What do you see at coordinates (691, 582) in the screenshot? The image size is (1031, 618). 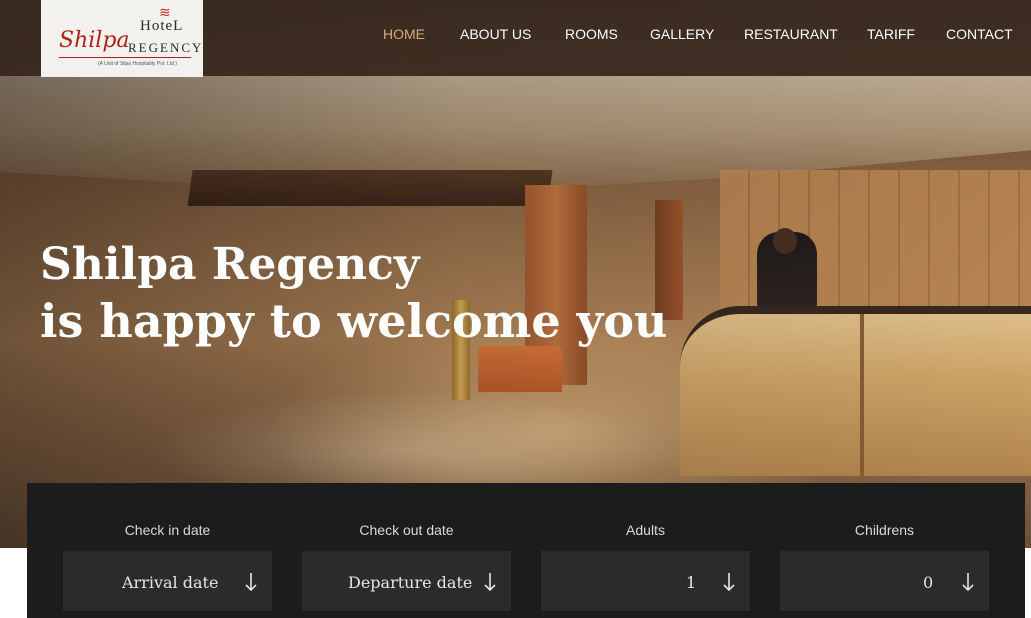 I see `adults-value: 1` at bounding box center [691, 582].